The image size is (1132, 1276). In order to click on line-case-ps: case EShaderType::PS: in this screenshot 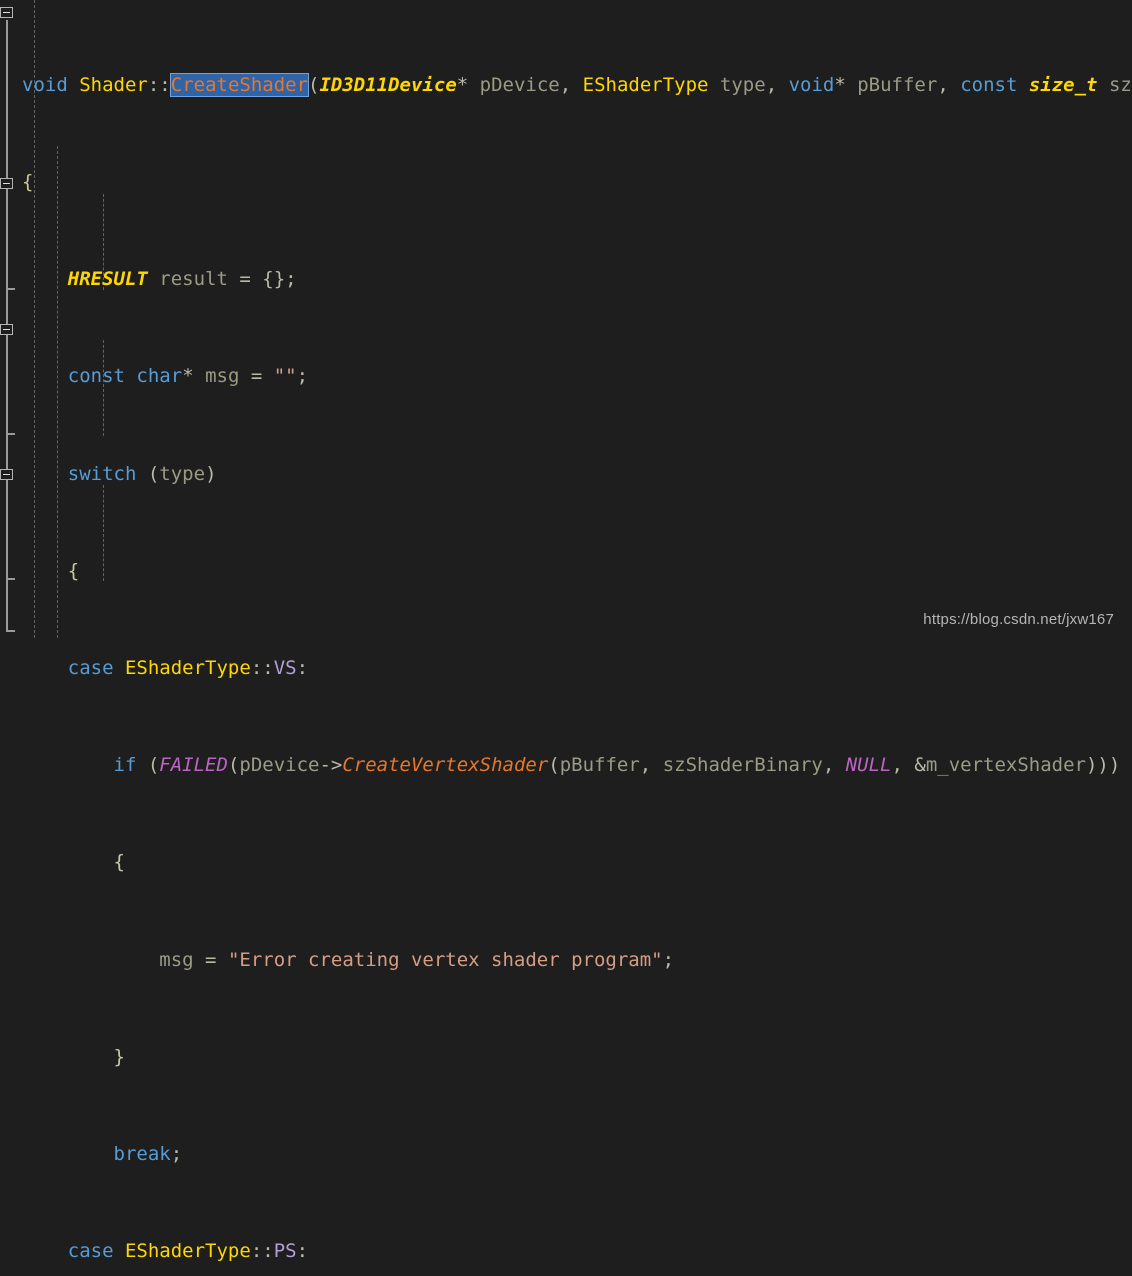, I will do `click(566, 1251)`.